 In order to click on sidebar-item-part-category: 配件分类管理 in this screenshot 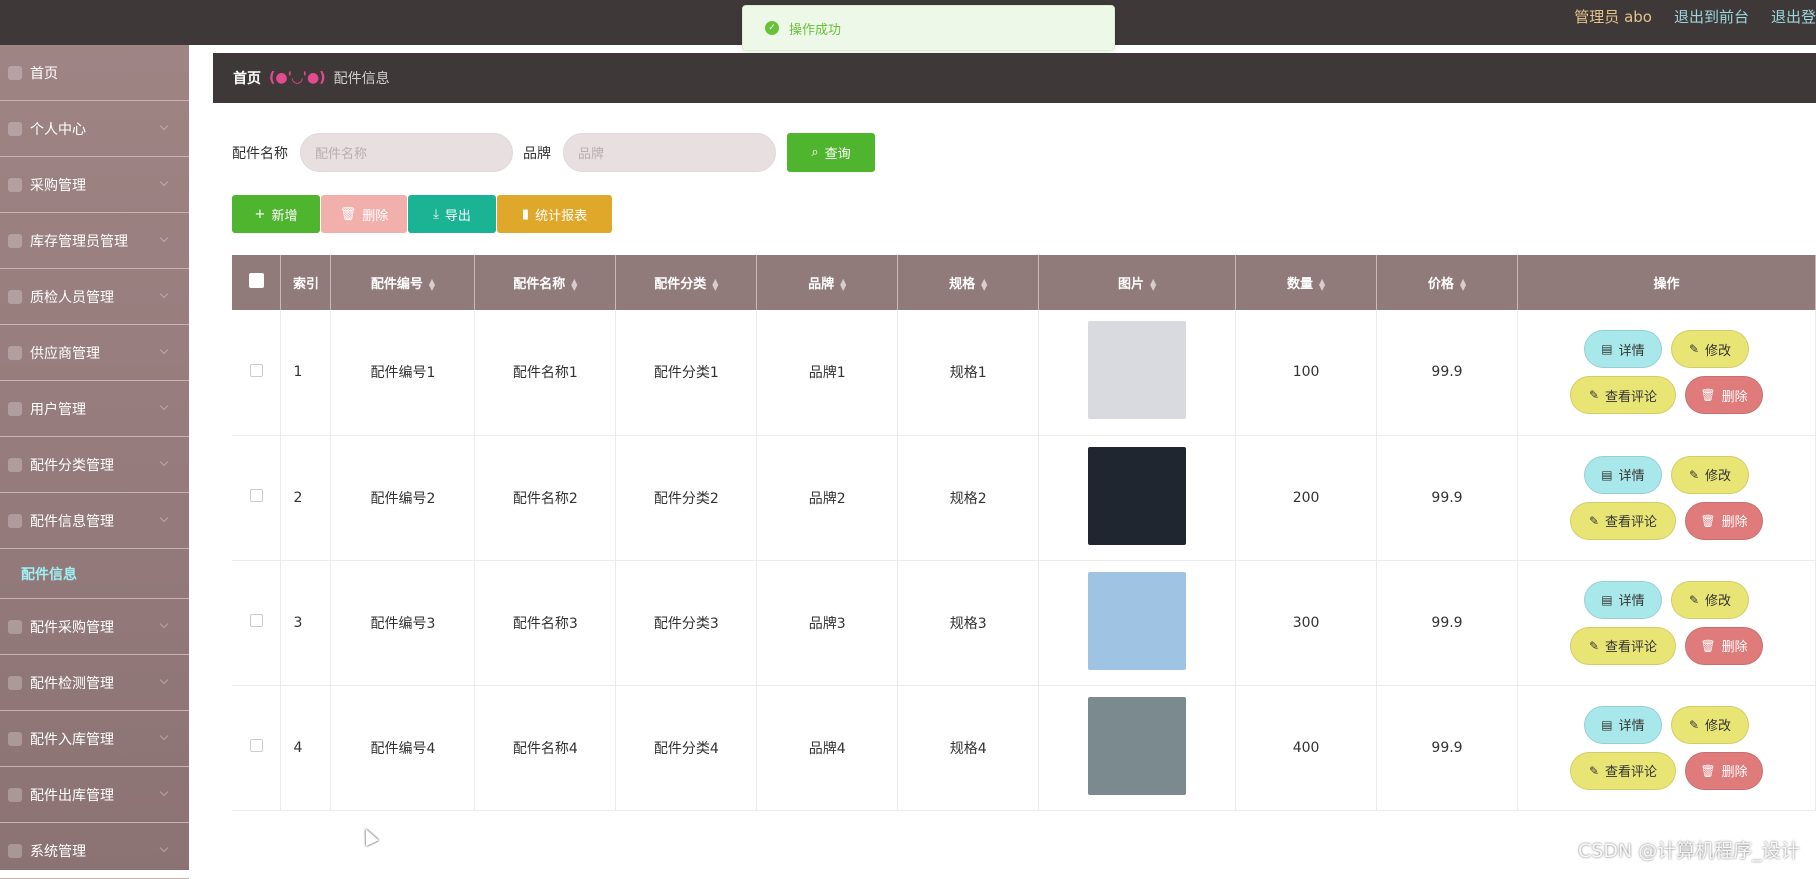, I will do `click(94, 465)`.